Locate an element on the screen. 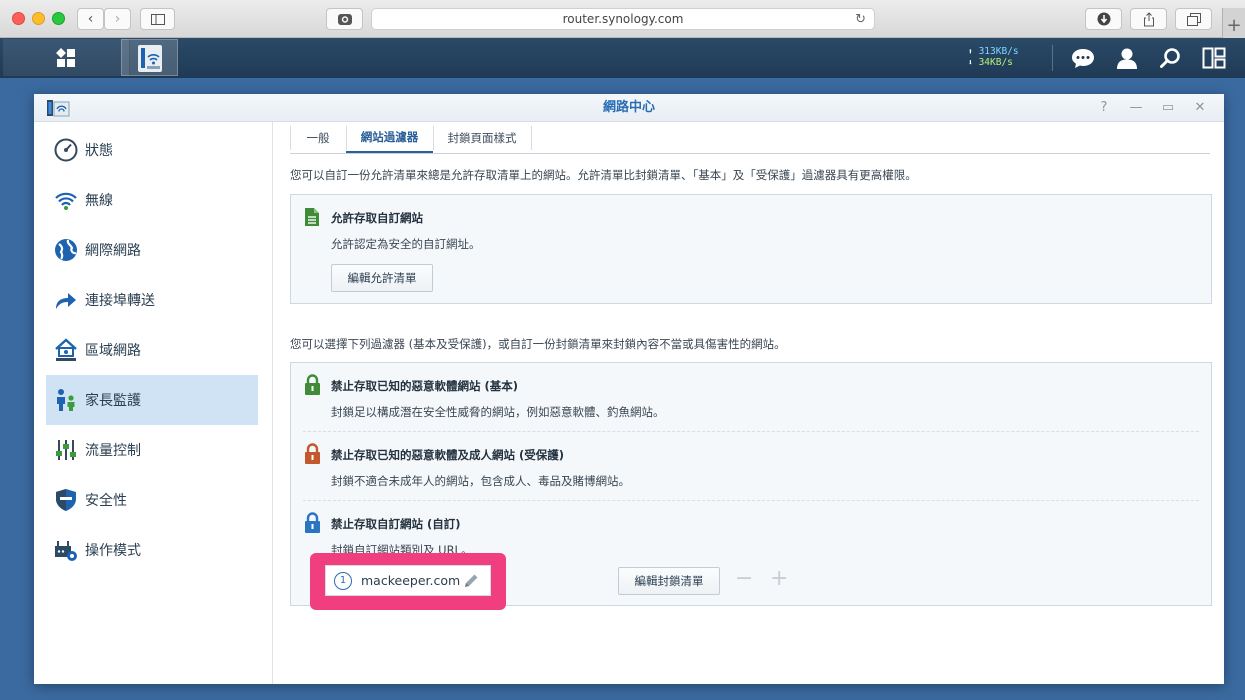 The image size is (1245, 700). sidebar-item-label: 區域網路 is located at coordinates (113, 351).